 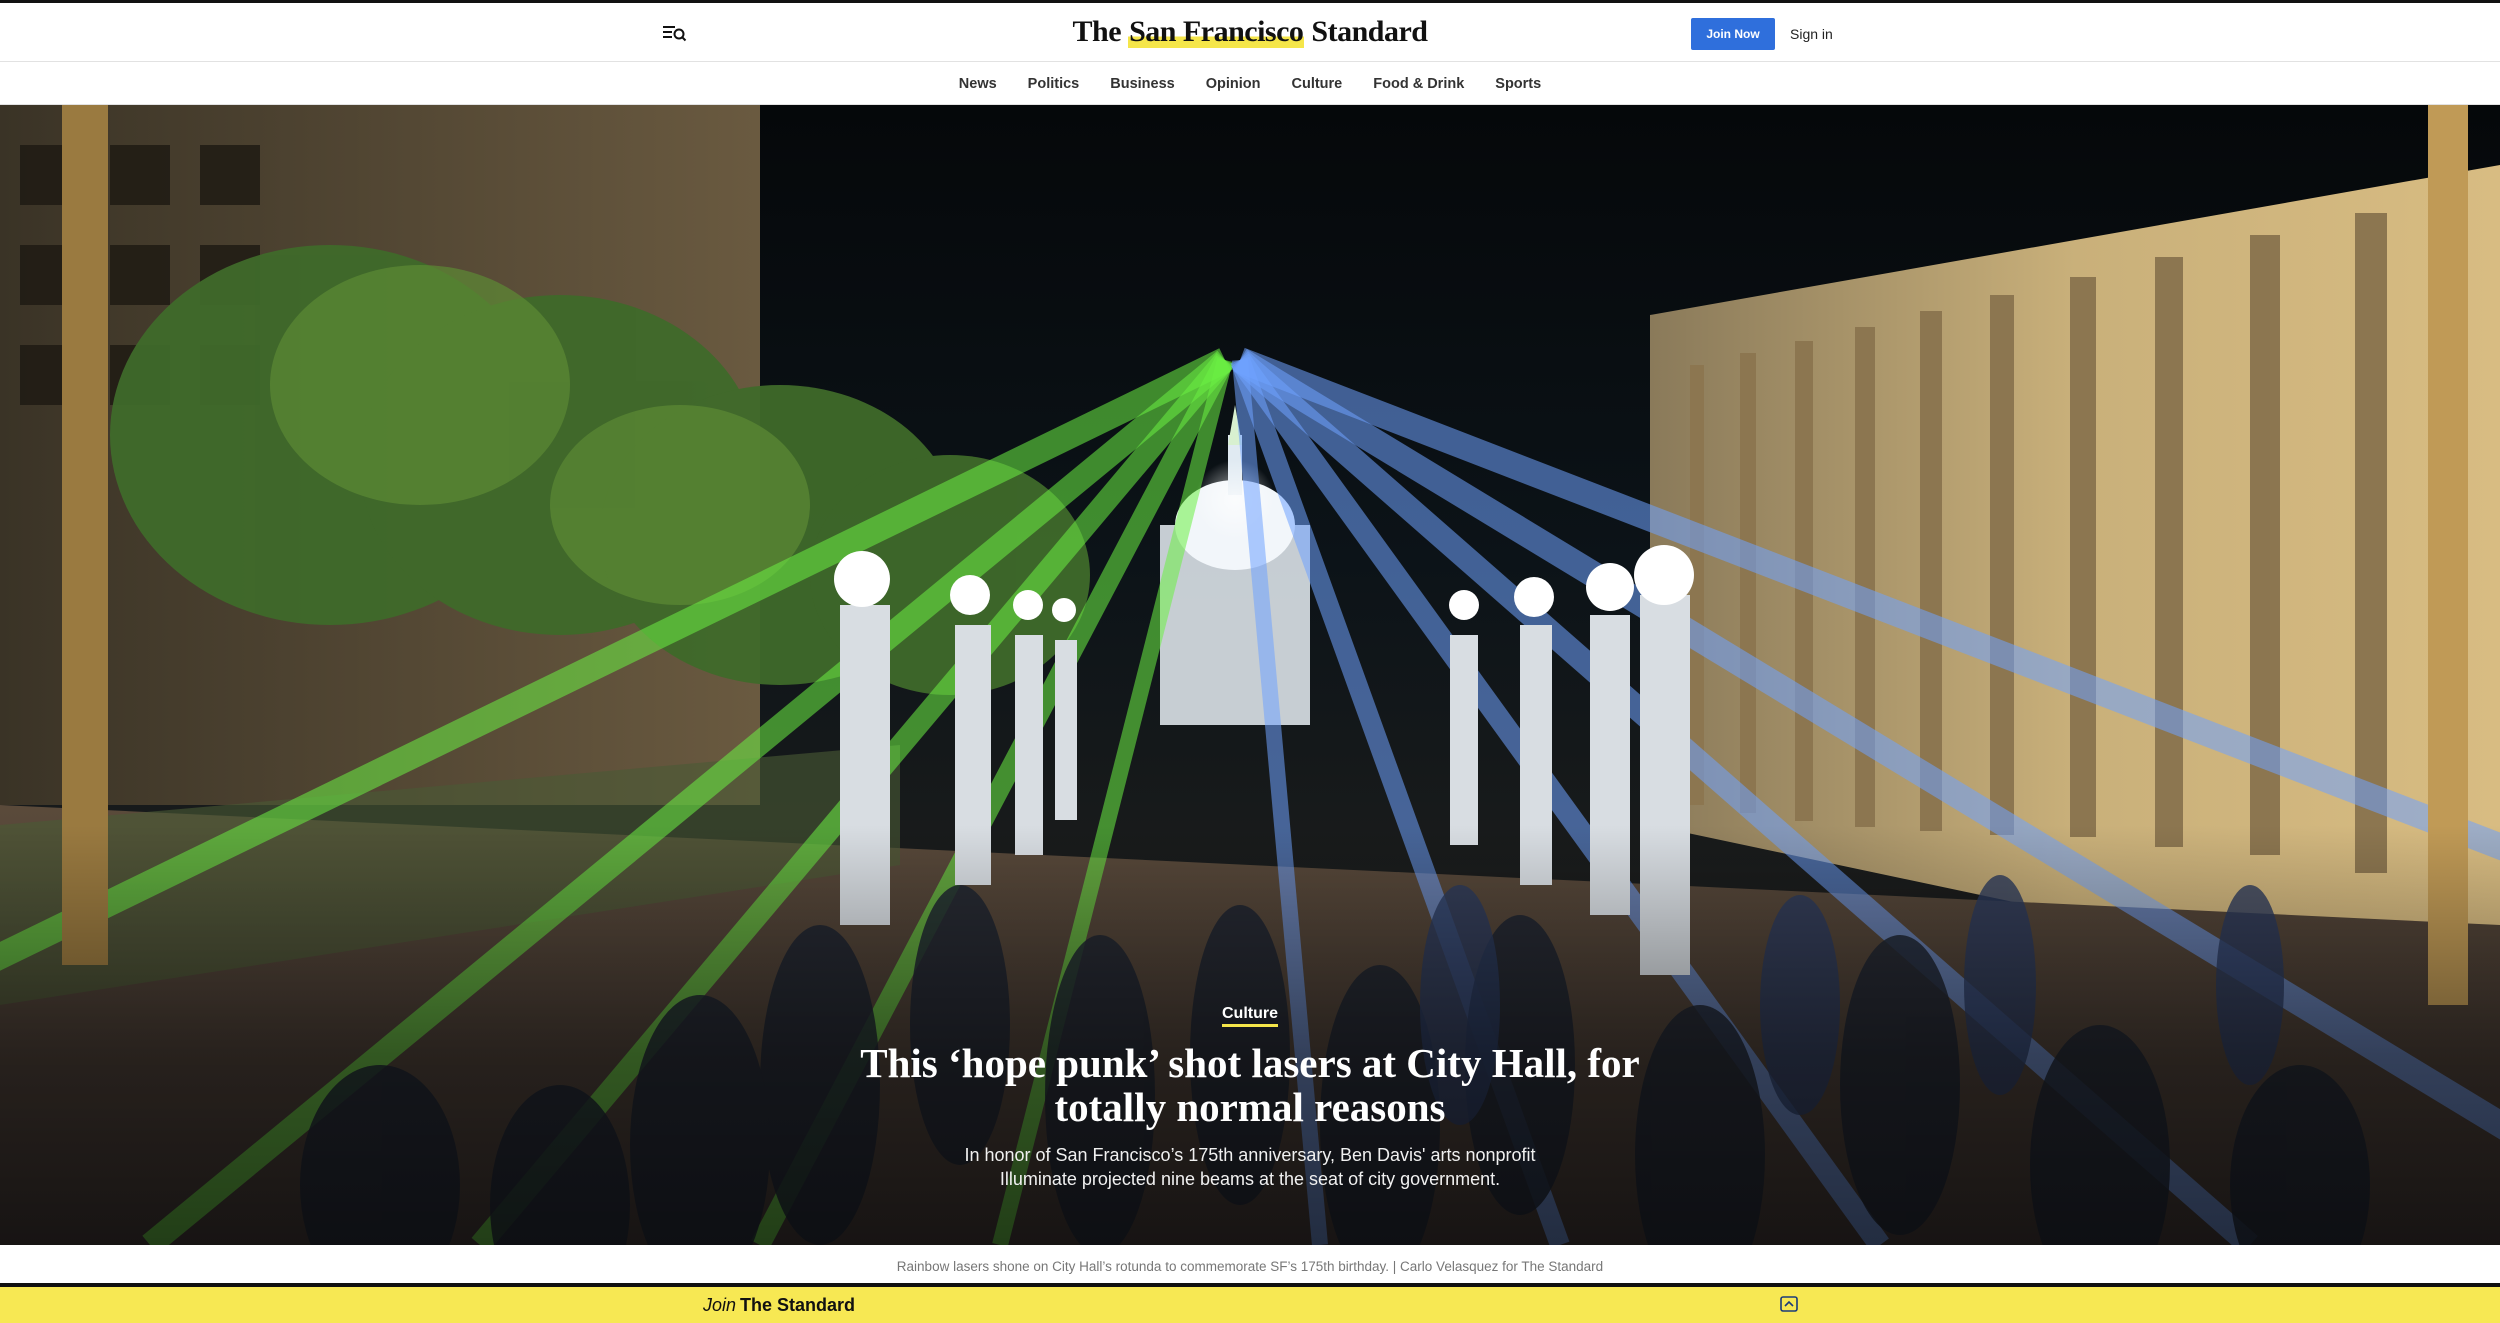 What do you see at coordinates (1250, 1305) in the screenshot?
I see `join-bar: Join The Standard` at bounding box center [1250, 1305].